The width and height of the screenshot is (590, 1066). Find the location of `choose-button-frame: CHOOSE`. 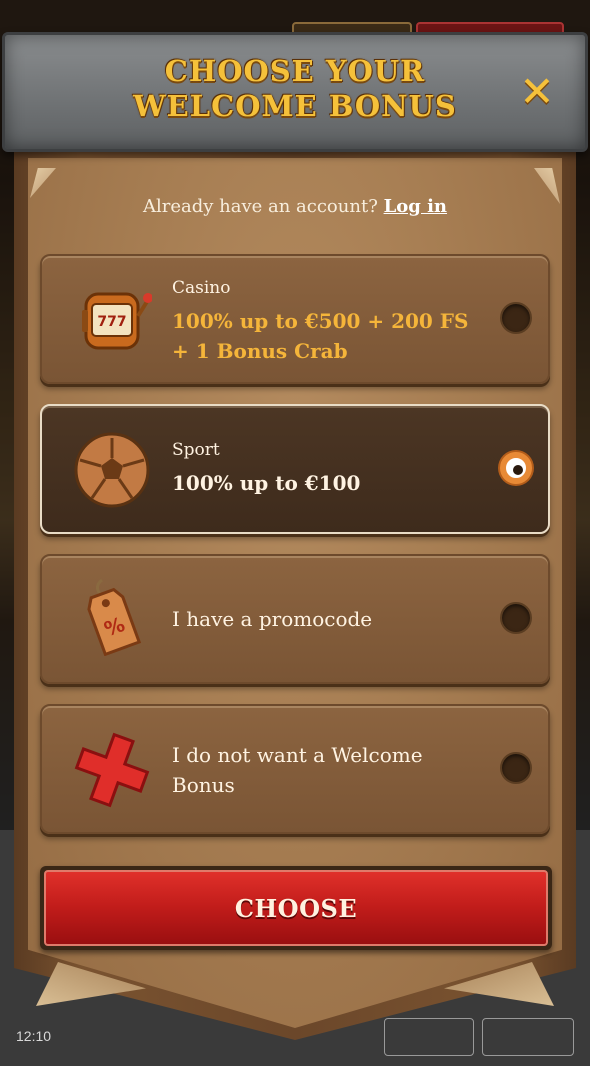

choose-button-frame: CHOOSE is located at coordinates (296, 908).